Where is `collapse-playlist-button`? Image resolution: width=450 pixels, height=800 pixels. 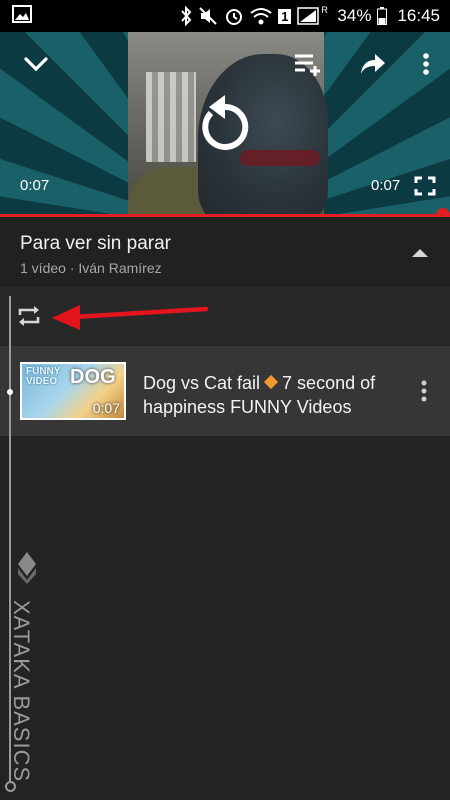
collapse-playlist-button is located at coordinates (420, 253).